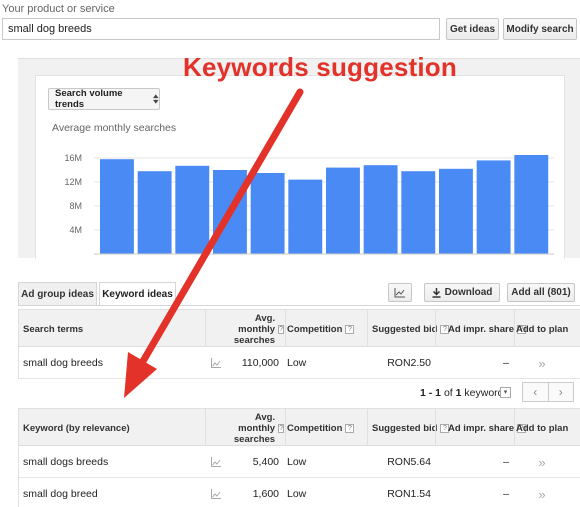 This screenshot has width=580, height=507. Describe the element at coordinates (265, 462) in the screenshot. I see `avg-searches-cell: 5,400` at that location.